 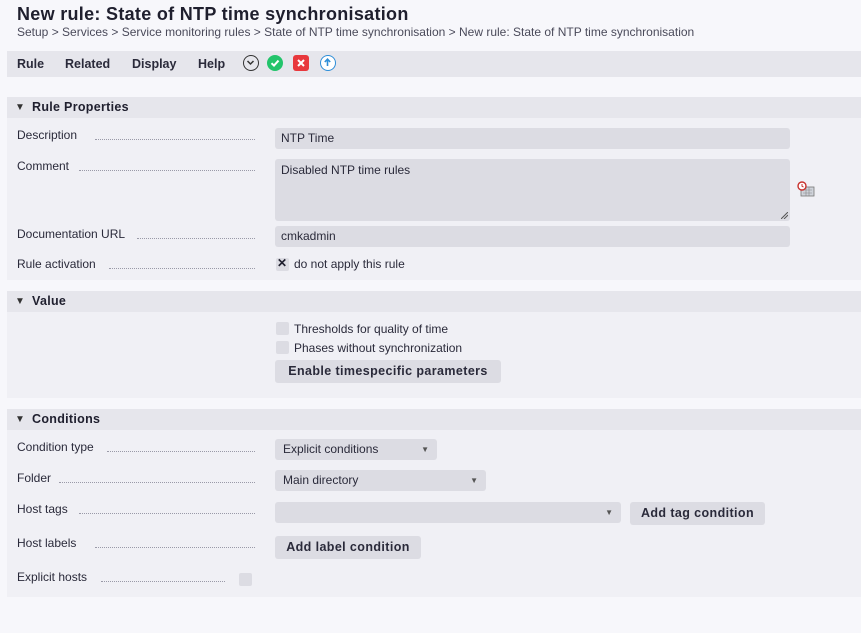 I want to click on explicit-hosts-checkbox, so click(x=245, y=579).